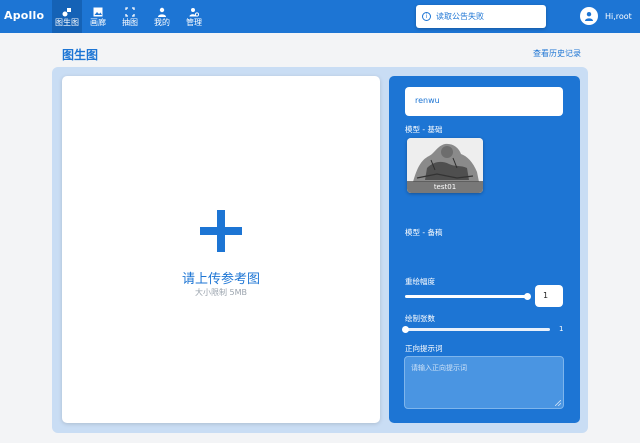 Image resolution: width=640 pixels, height=443 pixels. What do you see at coordinates (66, 11) in the screenshot?
I see `image-to-image-icon` at bounding box center [66, 11].